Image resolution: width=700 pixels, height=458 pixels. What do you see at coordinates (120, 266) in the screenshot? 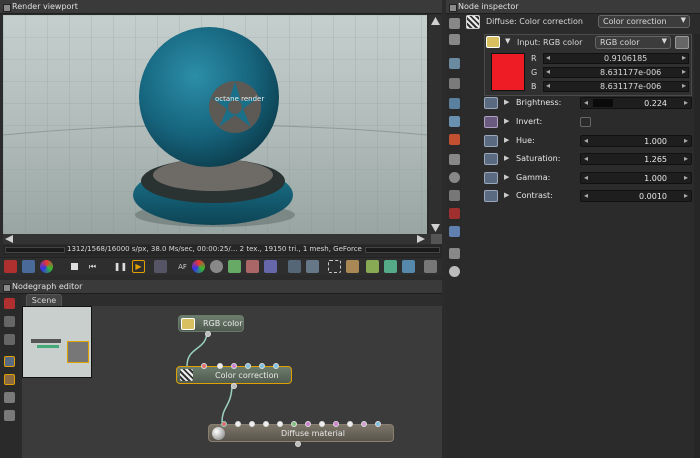
I see `pause-icon: ❚❚` at bounding box center [120, 266].